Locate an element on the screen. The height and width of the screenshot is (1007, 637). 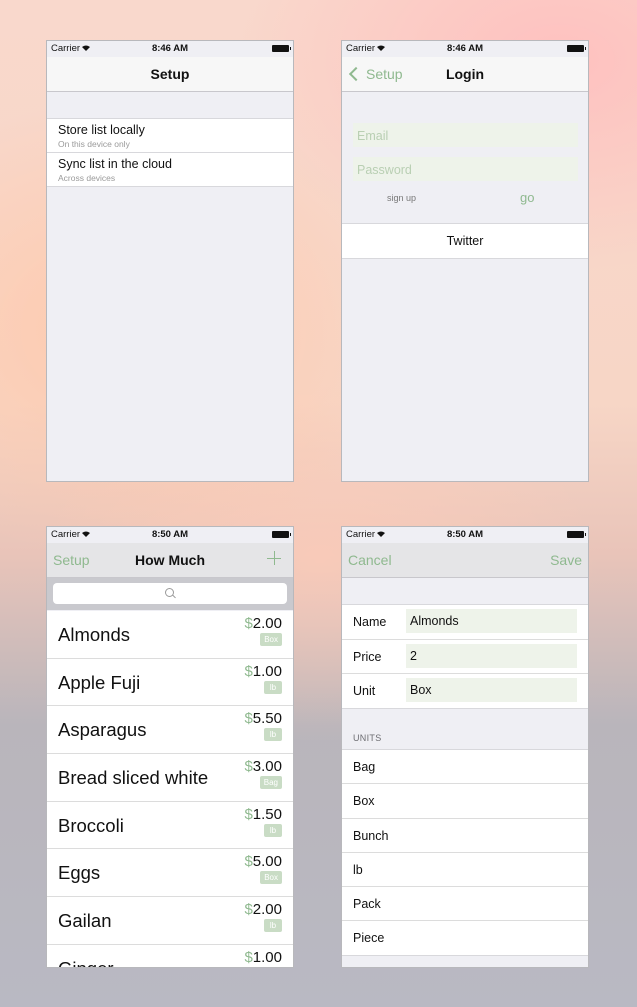
nav-bar: Setup Login is located at coordinates (465, 74).